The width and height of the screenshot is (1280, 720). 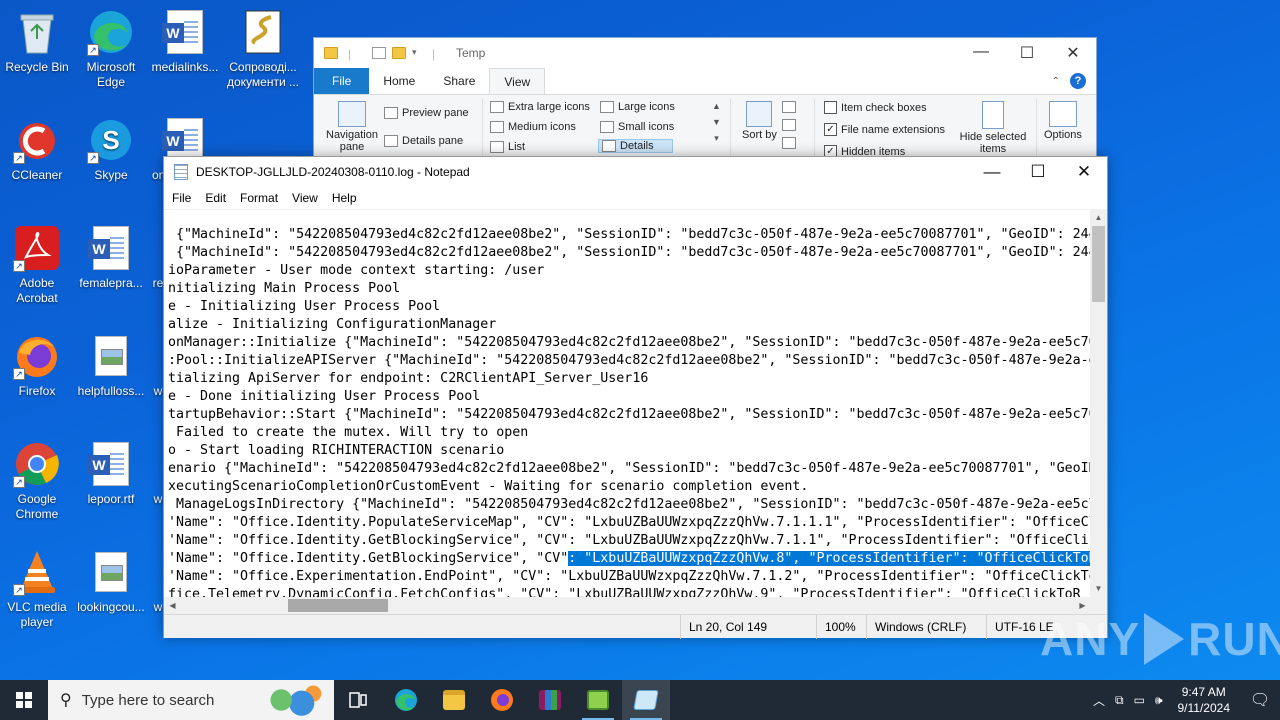 I want to click on taskbar-firefox, so click(x=502, y=700).